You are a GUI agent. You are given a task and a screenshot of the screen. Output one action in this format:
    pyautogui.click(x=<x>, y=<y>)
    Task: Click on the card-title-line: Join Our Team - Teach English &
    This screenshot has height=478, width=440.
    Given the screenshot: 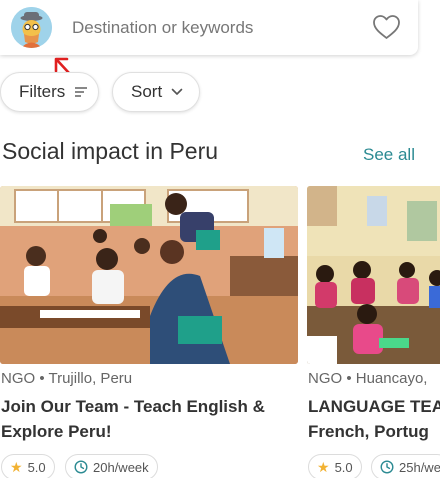 What is the action you would take?
    pyautogui.click(x=133, y=406)
    